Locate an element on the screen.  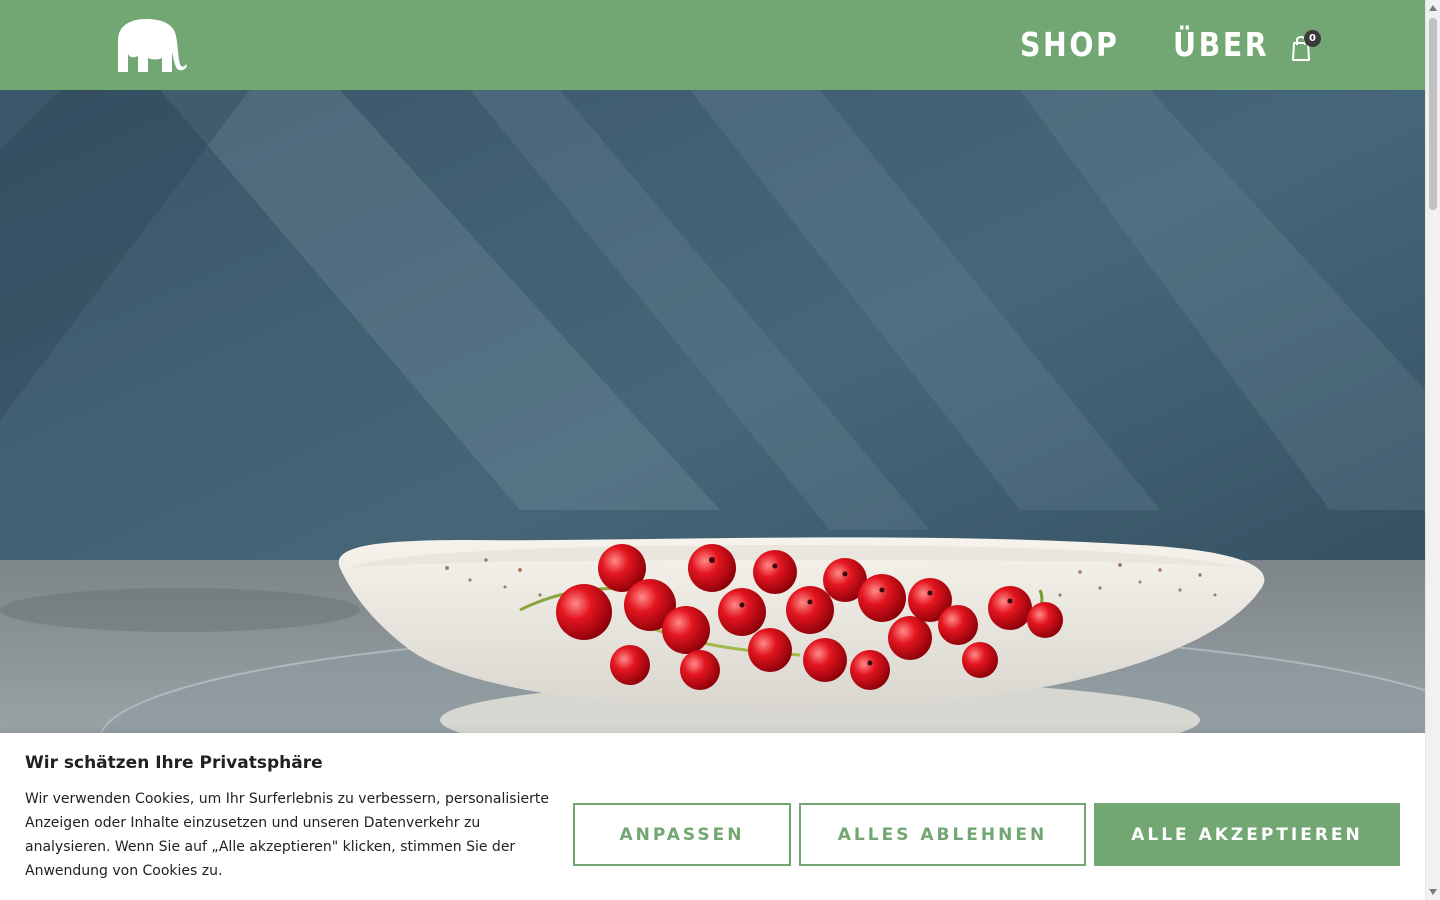
cookie-banner-title: Wir schätzen Ihre Privatsphäre is located at coordinates (174, 763).